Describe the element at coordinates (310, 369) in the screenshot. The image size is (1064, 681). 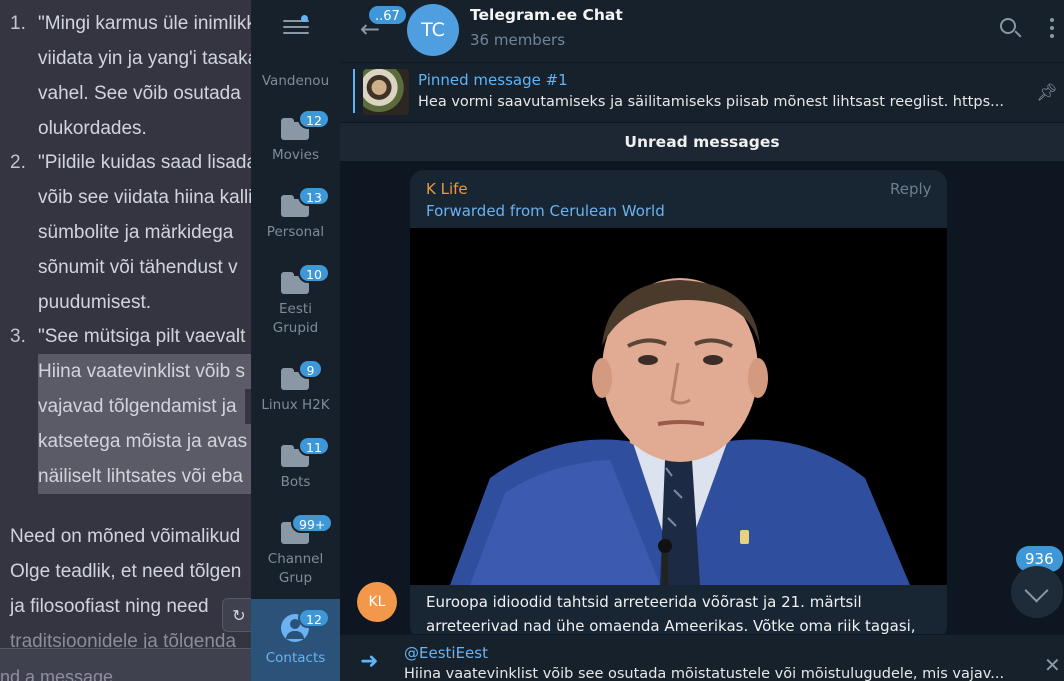
I see `unread-badge: 9` at that location.